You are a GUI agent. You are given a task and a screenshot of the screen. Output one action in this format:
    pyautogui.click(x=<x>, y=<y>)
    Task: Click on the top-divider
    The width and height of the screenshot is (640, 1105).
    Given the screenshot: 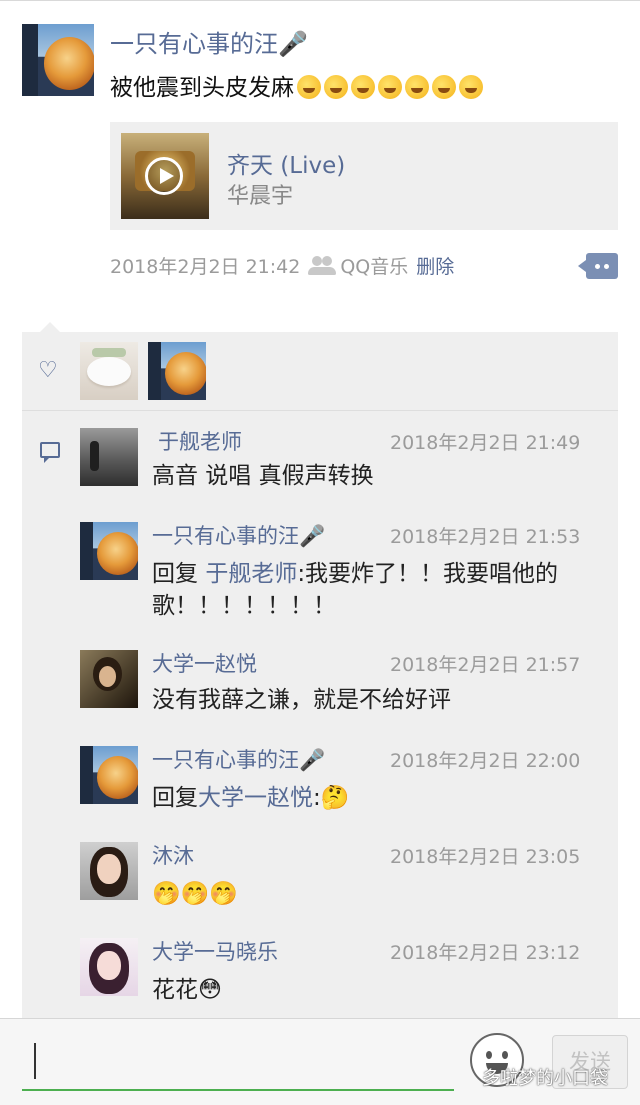 What is the action you would take?
    pyautogui.click(x=320, y=0)
    